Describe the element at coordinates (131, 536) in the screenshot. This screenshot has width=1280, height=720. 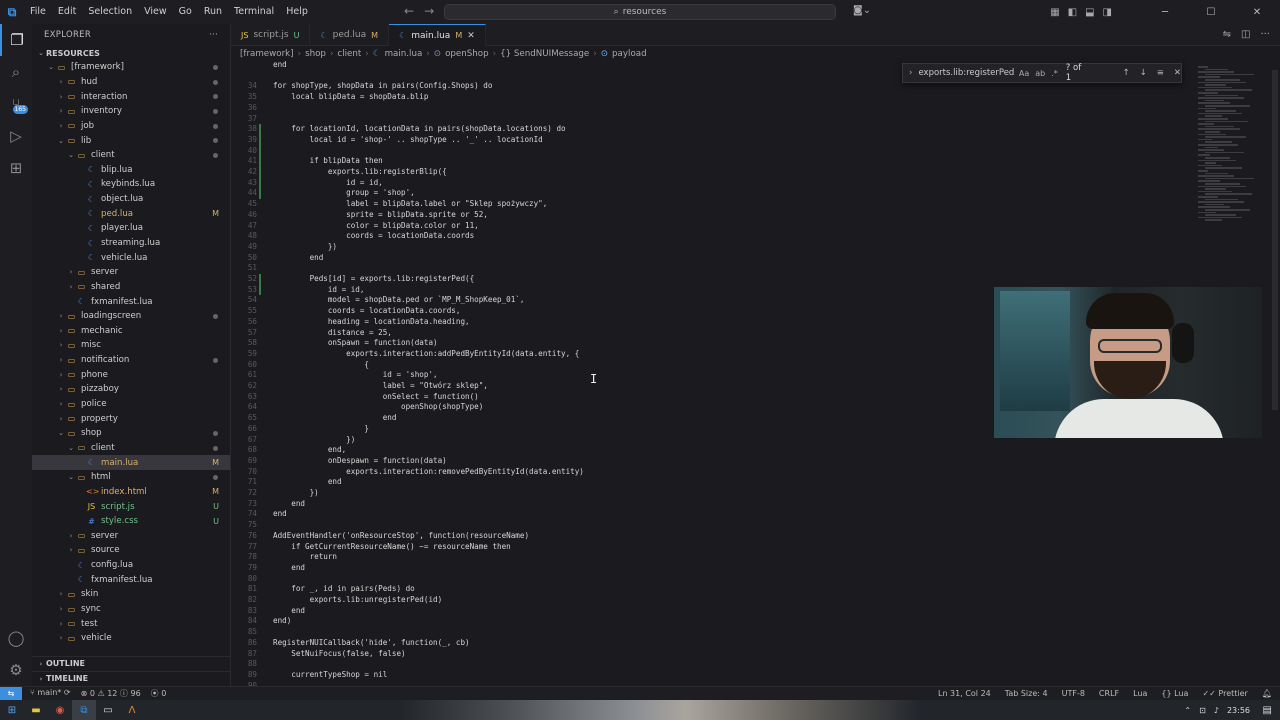
I see `tree-folder: › ▭ server` at that location.